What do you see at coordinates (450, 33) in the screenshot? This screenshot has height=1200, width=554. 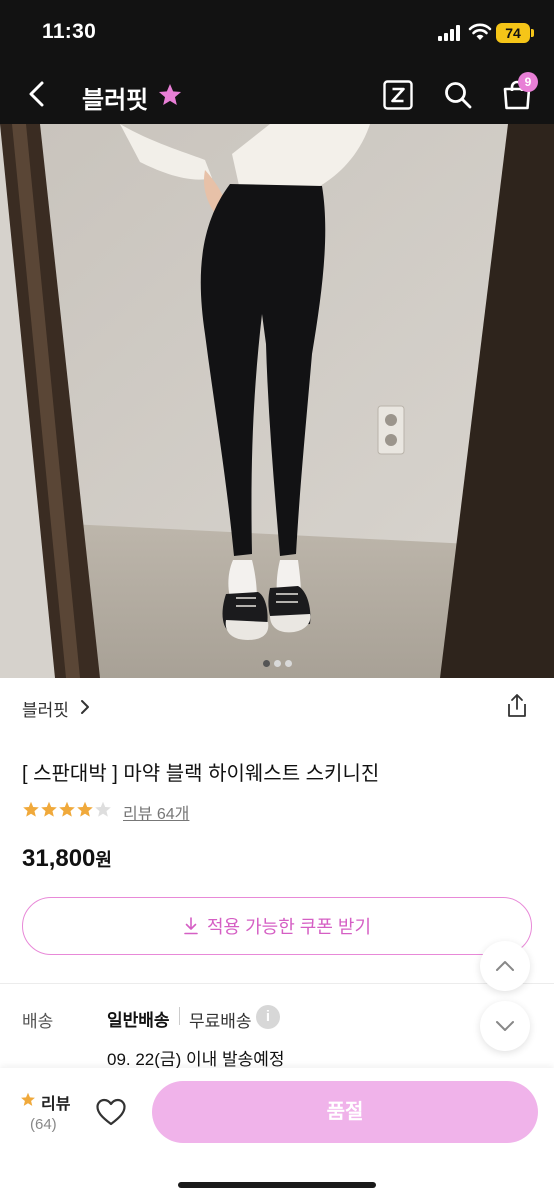 I see `signal-icon` at bounding box center [450, 33].